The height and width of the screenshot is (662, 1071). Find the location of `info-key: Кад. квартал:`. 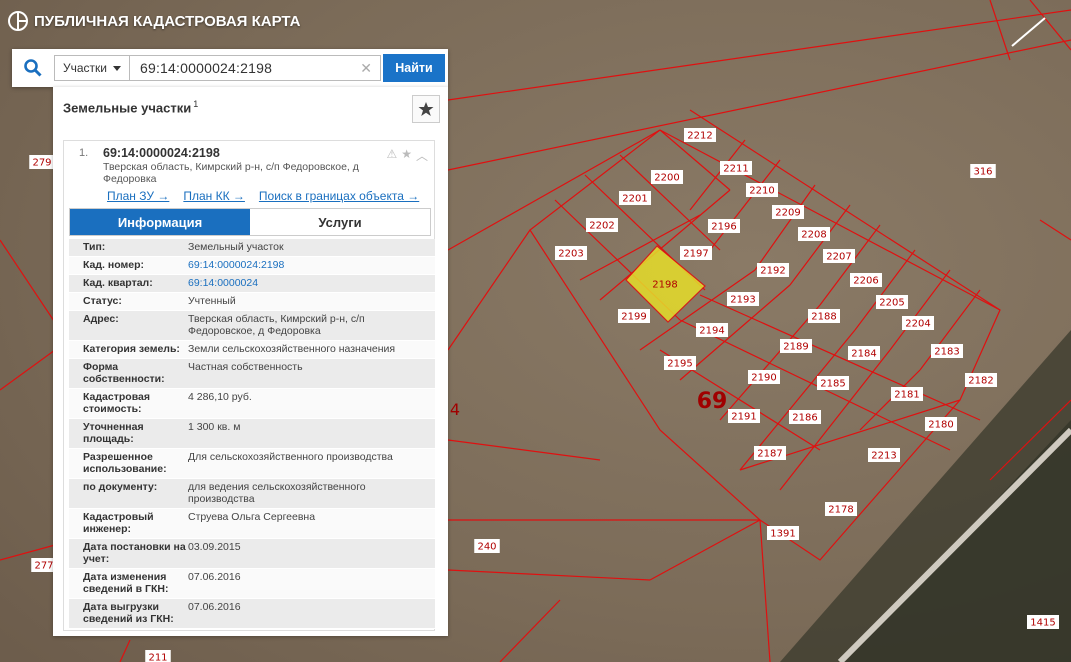

info-key: Кад. квартал: is located at coordinates (118, 283).